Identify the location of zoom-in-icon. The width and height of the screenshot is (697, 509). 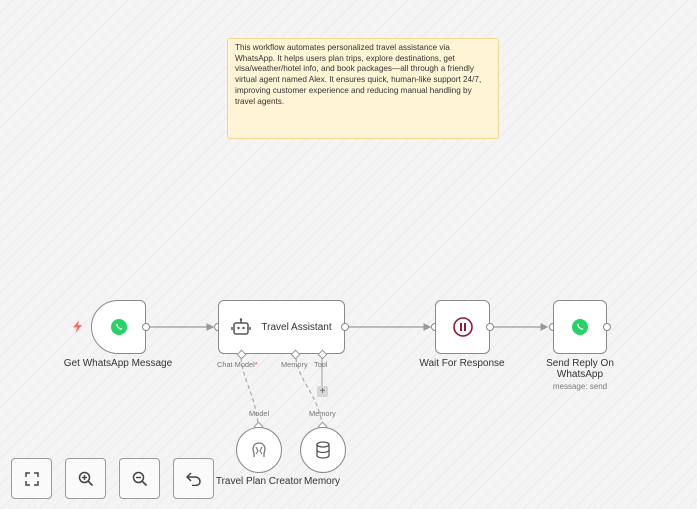
(86, 479).